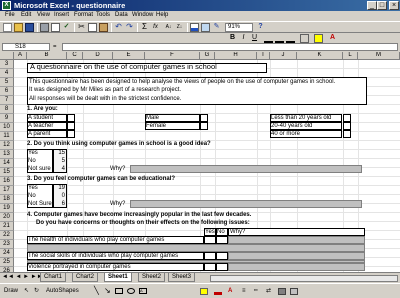  What do you see at coordinates (71, 118) in the screenshot?
I see `checkbox-student` at bounding box center [71, 118].